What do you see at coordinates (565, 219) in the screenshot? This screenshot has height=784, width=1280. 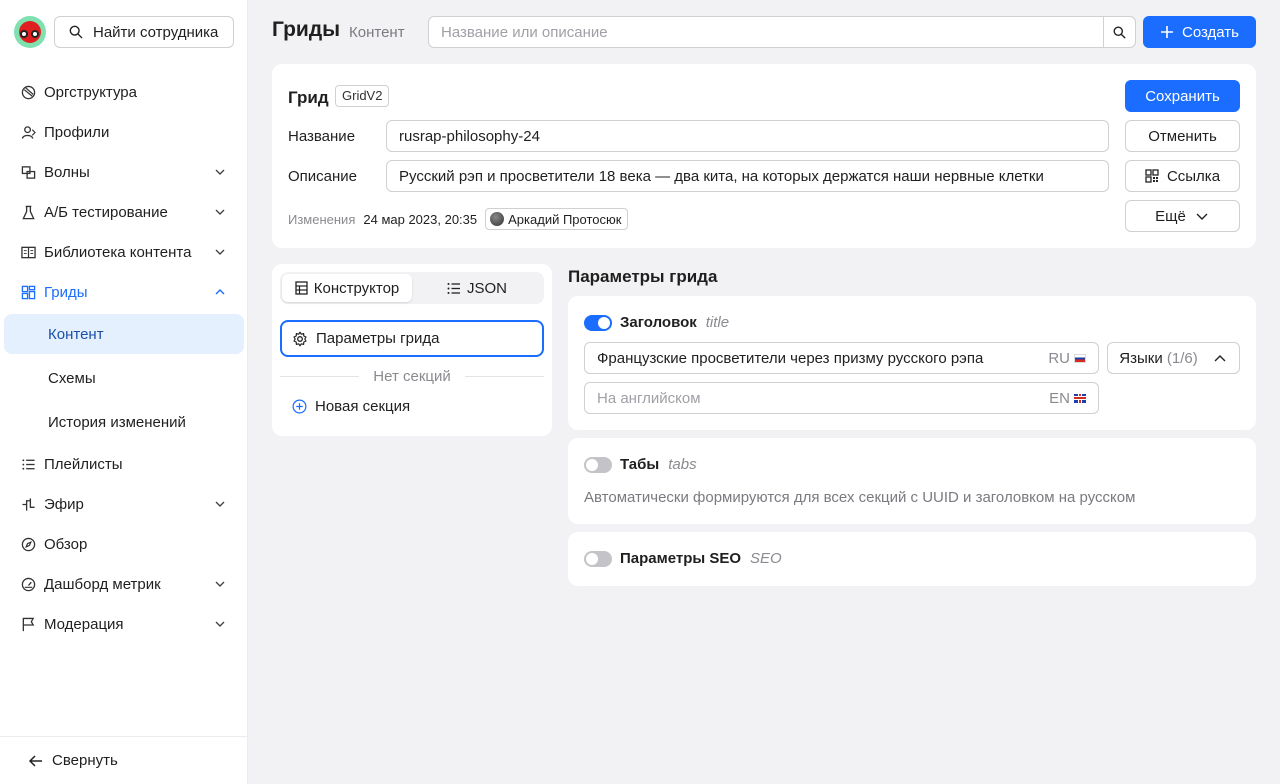 I see `author-name: Аркадий Протосюк` at bounding box center [565, 219].